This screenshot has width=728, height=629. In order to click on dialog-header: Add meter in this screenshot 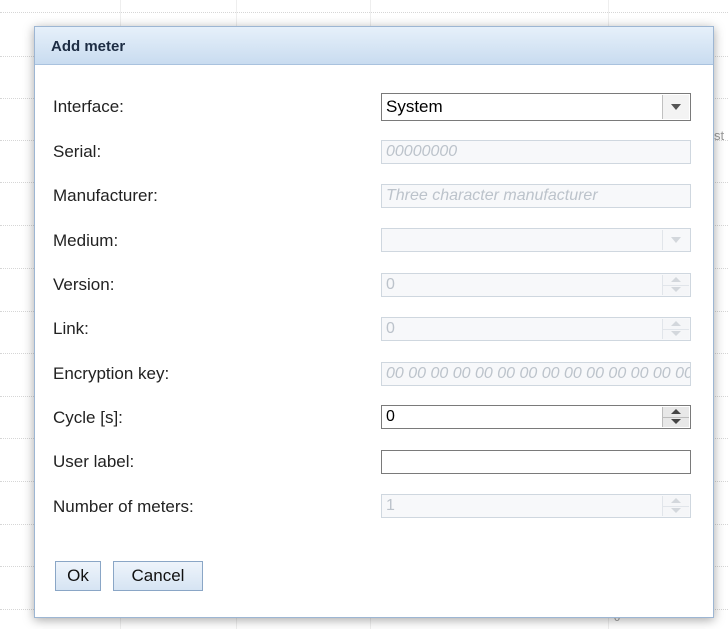, I will do `click(374, 46)`.